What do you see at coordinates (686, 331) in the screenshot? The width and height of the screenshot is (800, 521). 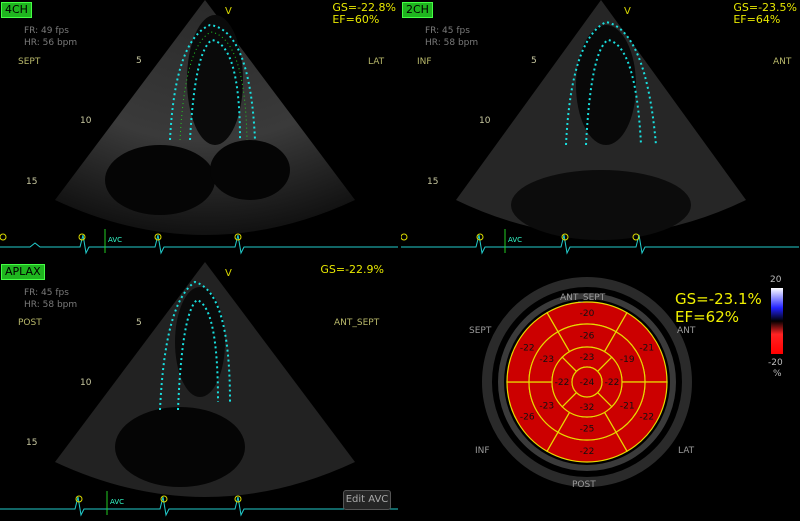 I see `label-ant: ANT` at bounding box center [686, 331].